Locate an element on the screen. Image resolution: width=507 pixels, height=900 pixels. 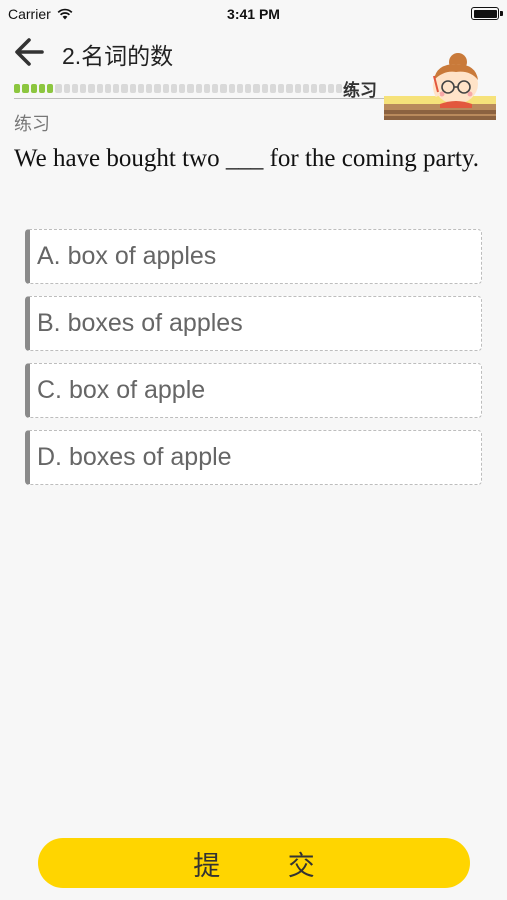
option-c: C. box of apple is located at coordinates (253, 390).